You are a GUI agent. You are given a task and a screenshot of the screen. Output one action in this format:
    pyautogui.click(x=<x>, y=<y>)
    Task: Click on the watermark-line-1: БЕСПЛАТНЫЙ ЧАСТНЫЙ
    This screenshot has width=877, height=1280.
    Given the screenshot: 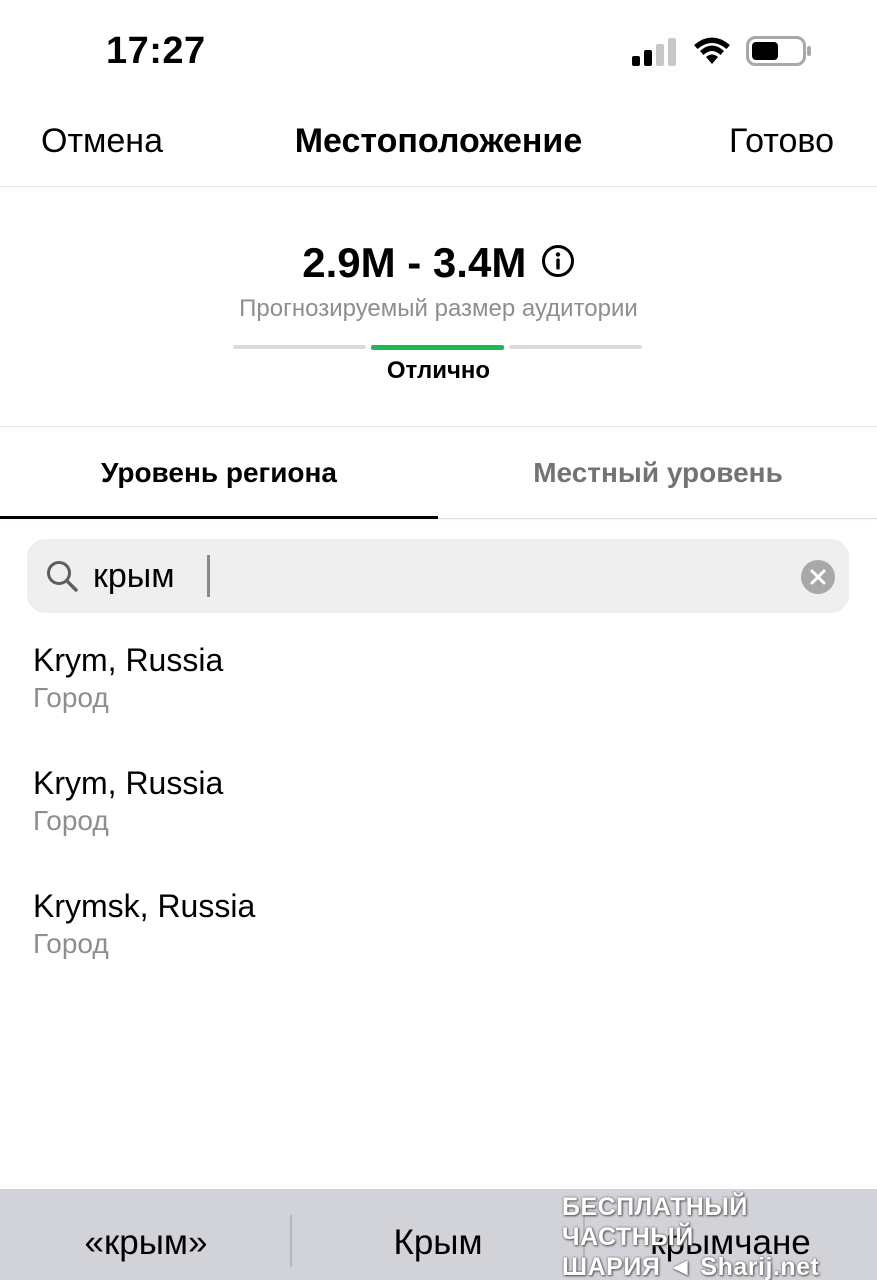 What is the action you would take?
    pyautogui.click(x=655, y=1222)
    